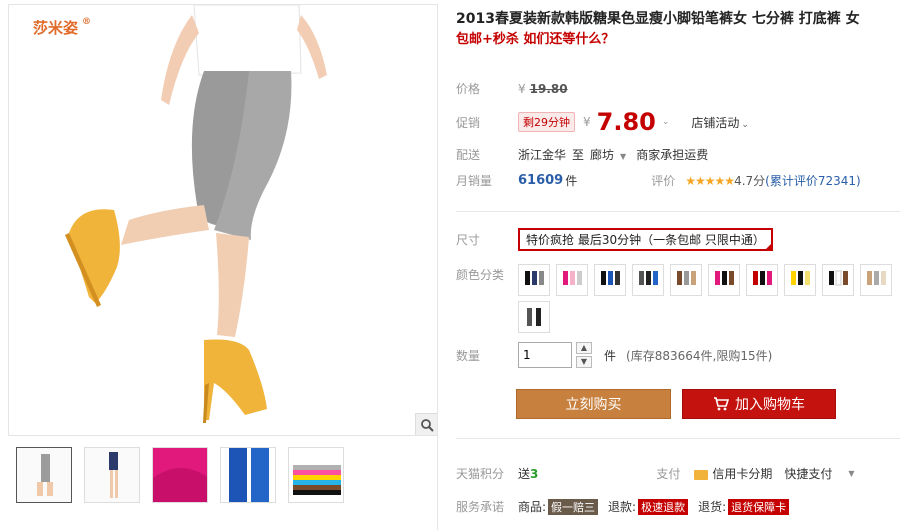 The height and width of the screenshot is (530, 900). What do you see at coordinates (610, 355) in the screenshot?
I see `quantity-unit: 件` at bounding box center [610, 355].